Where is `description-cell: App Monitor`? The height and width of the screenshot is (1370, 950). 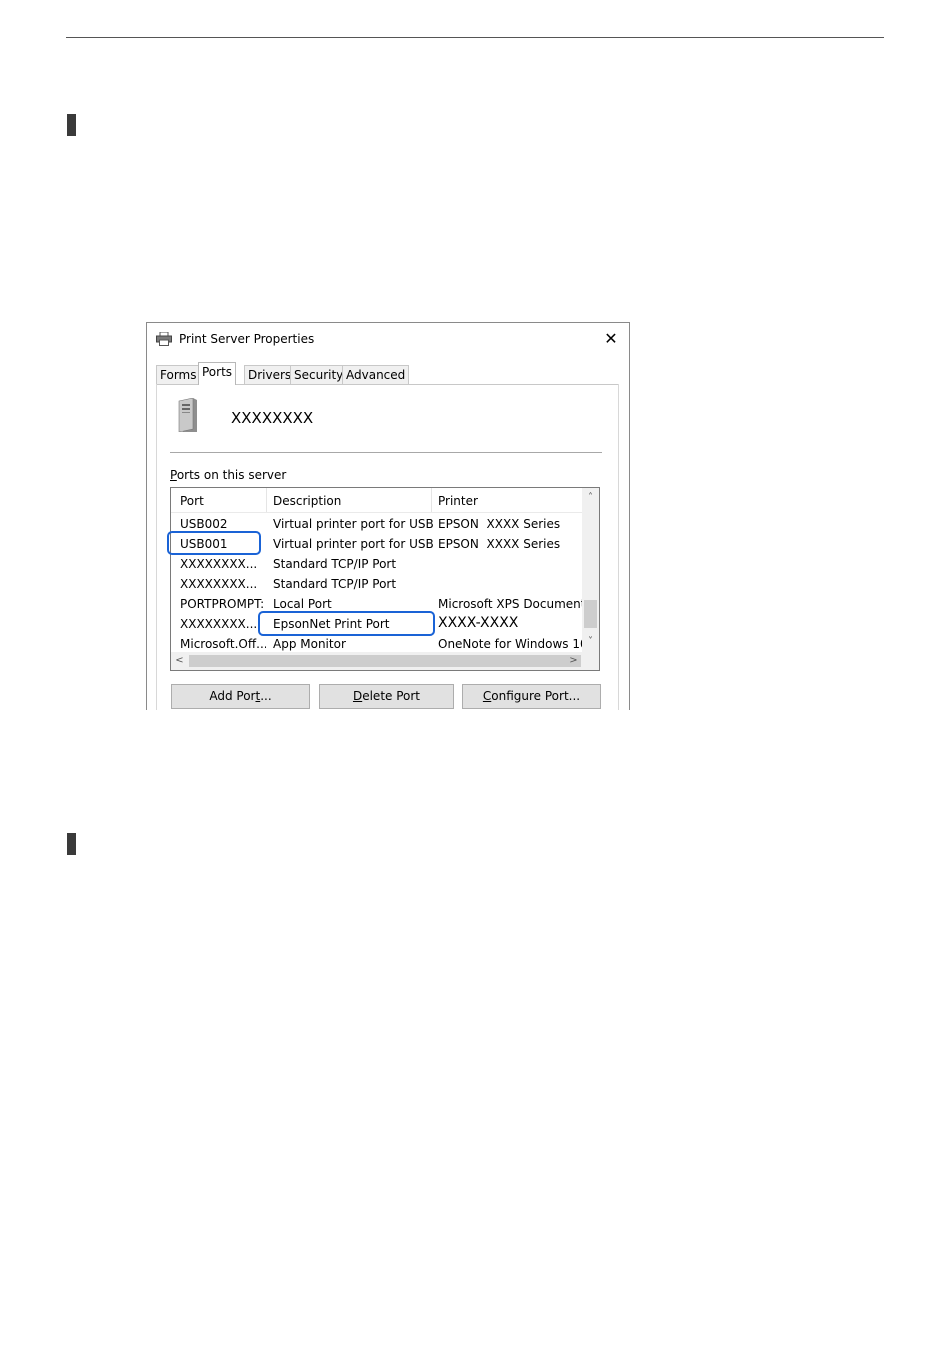
description-cell: App Monitor is located at coordinates (309, 644).